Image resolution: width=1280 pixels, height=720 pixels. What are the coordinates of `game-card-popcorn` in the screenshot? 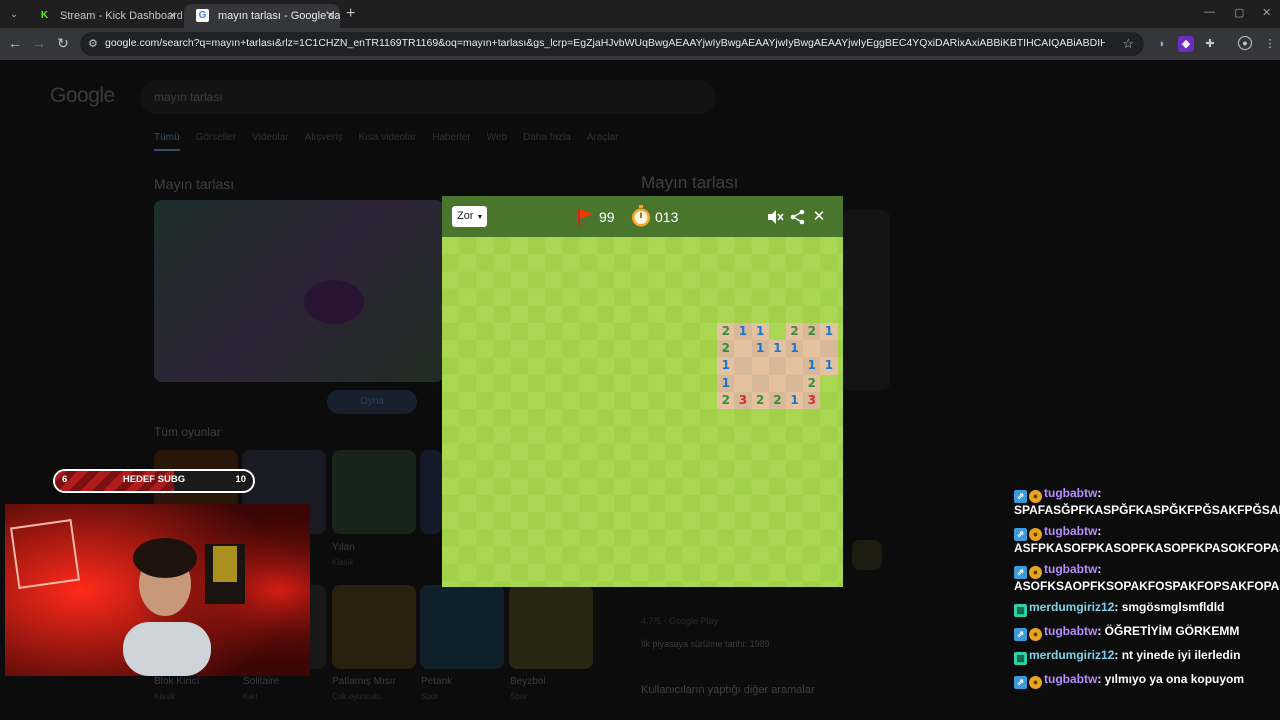 It's located at (374, 627).